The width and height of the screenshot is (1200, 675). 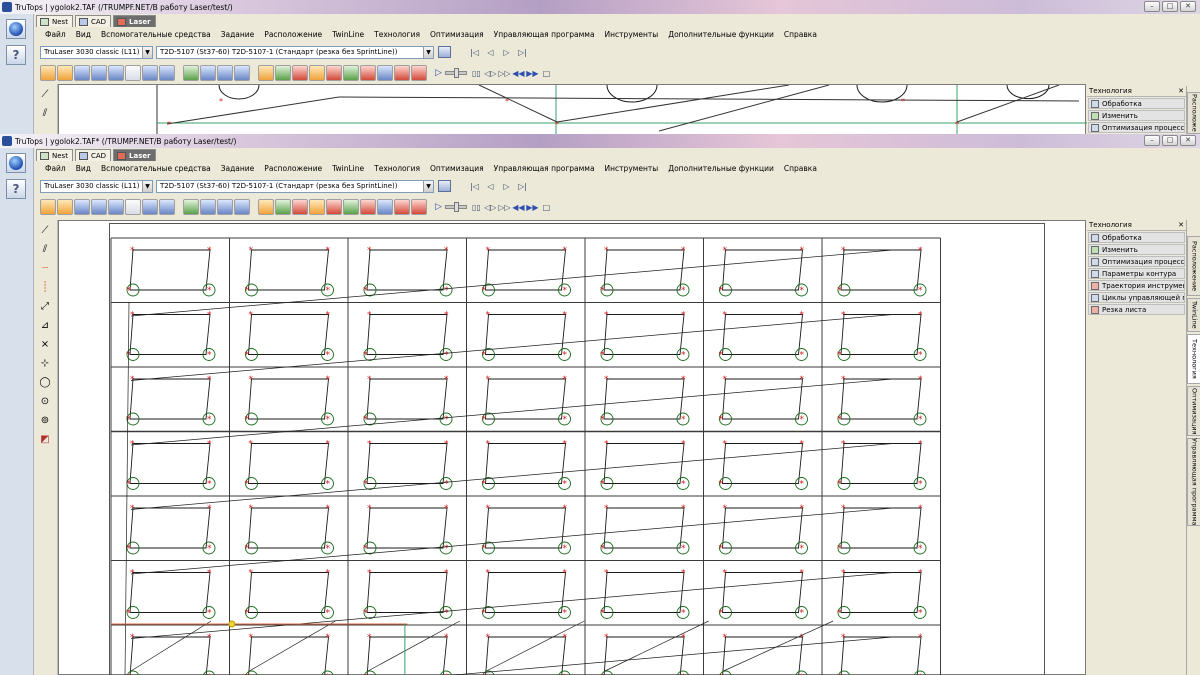 What do you see at coordinates (45, 325) in the screenshot?
I see `corner-tool-icon: ⊿` at bounding box center [45, 325].